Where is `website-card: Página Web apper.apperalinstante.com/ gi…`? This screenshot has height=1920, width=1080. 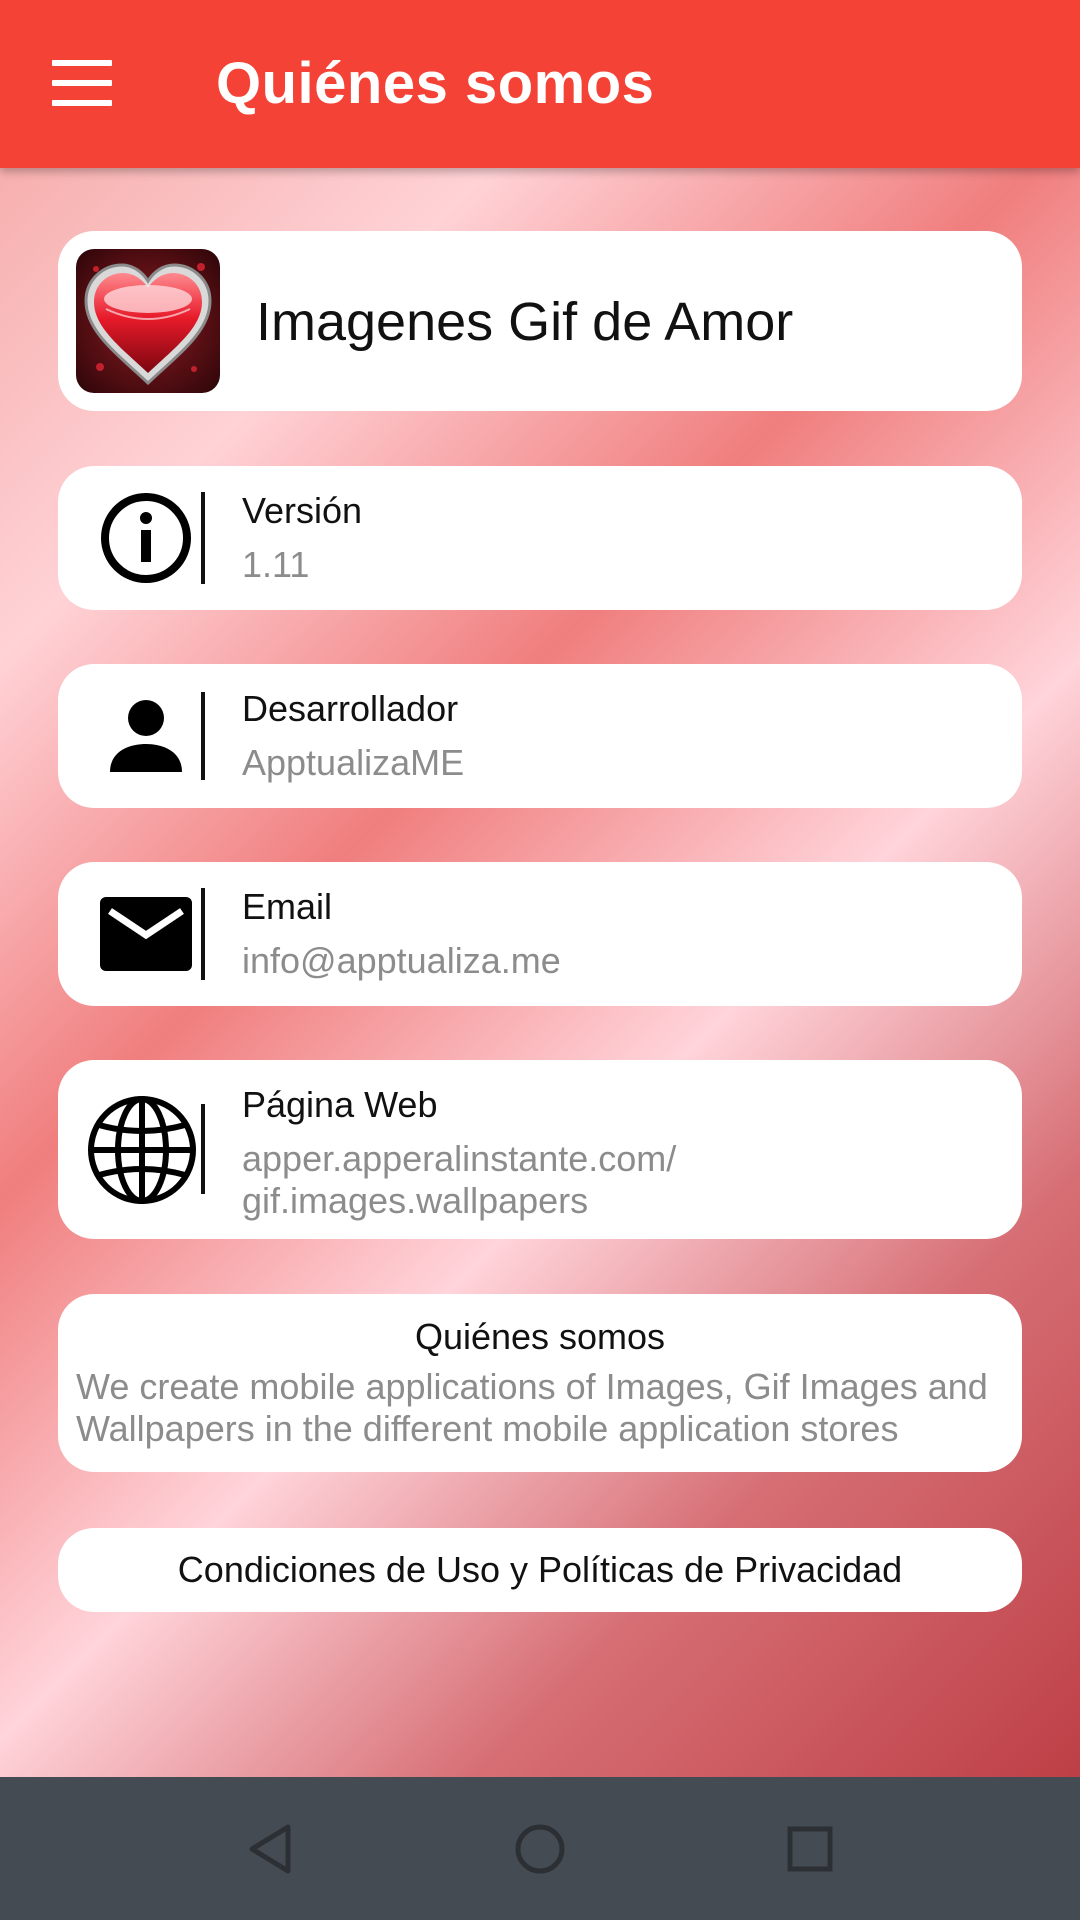 website-card: Página Web apper.apperalinstante.com/ gi… is located at coordinates (540, 1149).